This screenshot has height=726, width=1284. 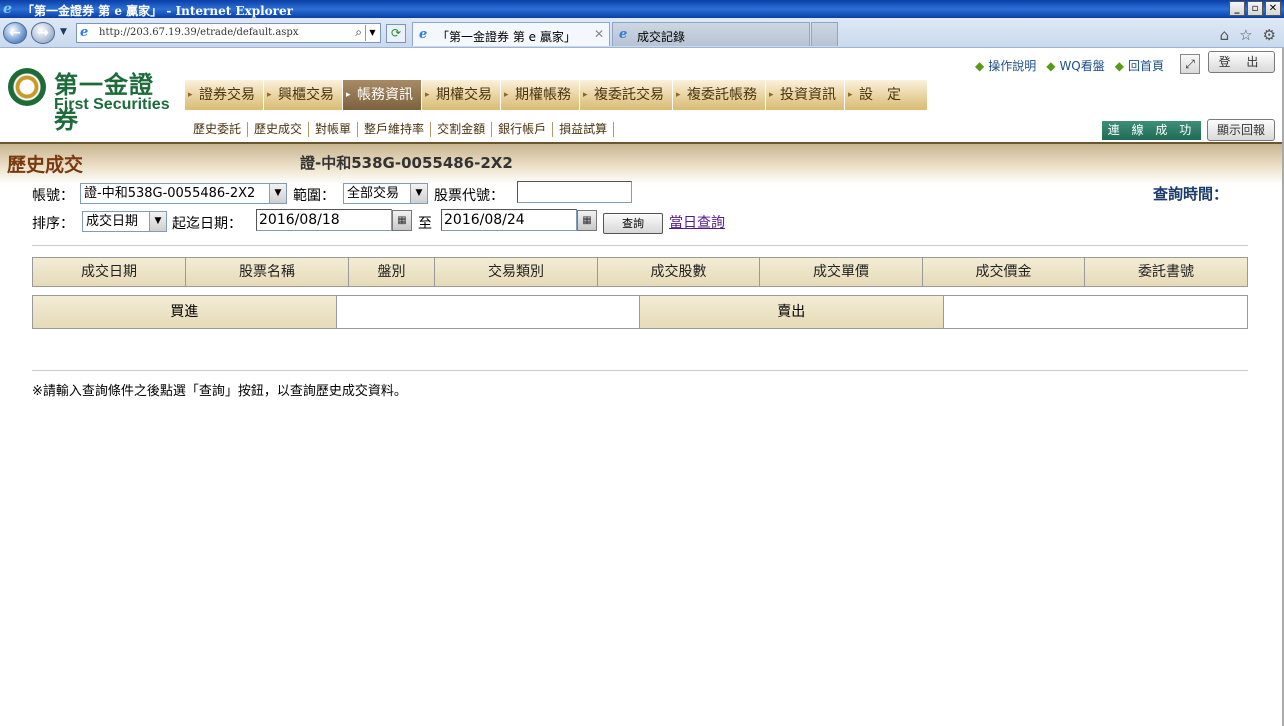 I want to click on nav-sub-brokerage-trading: 複委託交易, so click(x=626, y=95).